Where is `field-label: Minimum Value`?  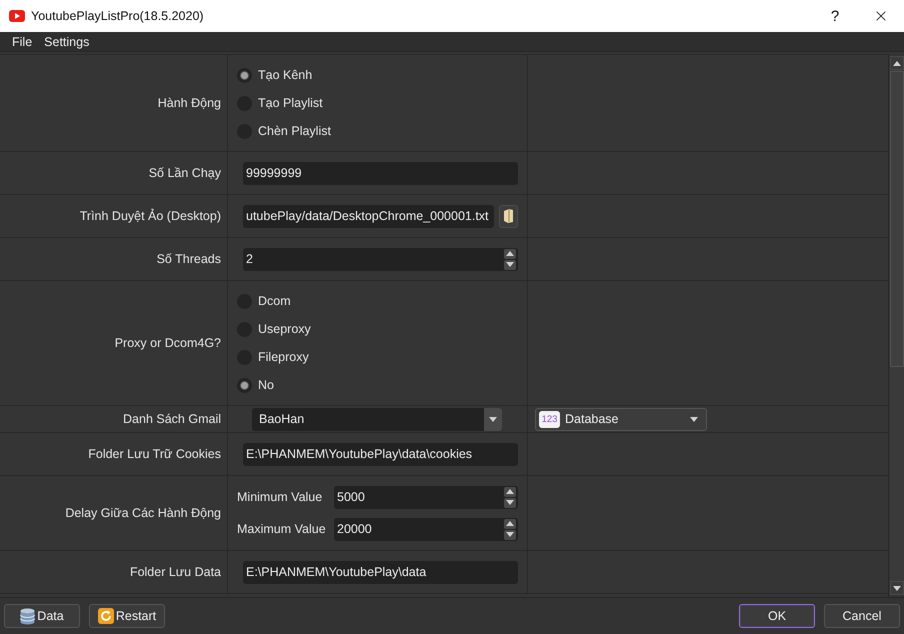
field-label: Minimum Value is located at coordinates (280, 497).